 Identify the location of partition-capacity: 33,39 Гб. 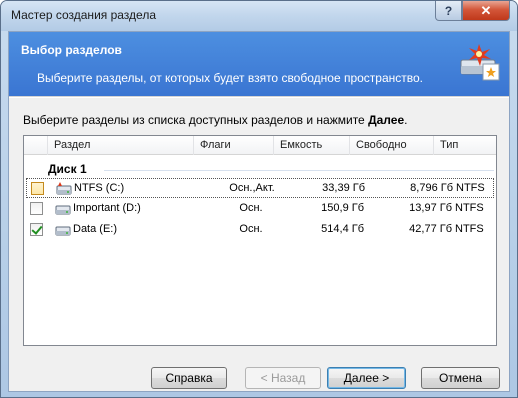
(343, 188).